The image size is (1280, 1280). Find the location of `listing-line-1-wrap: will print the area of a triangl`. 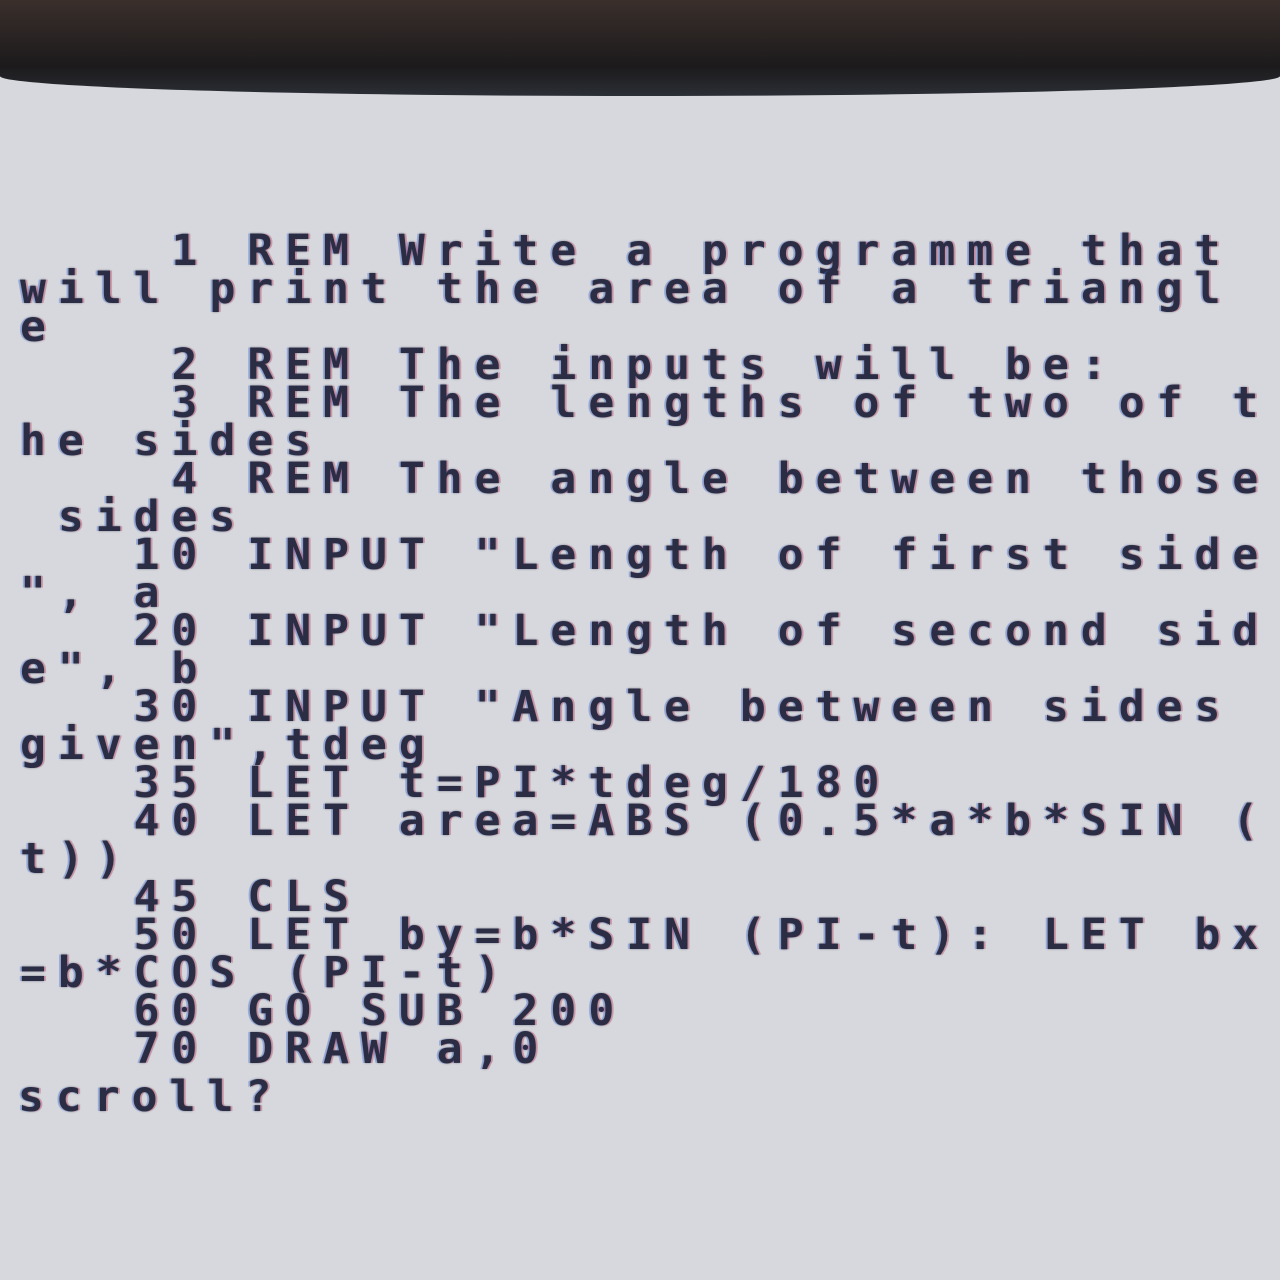

listing-line-1-wrap: will print the area of a triangl is located at coordinates (626, 289).